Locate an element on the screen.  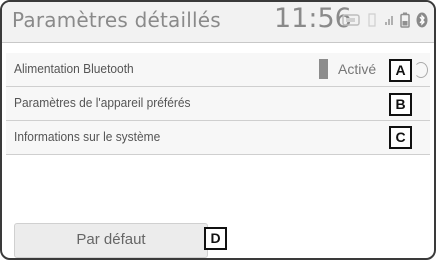
preferred-device-settings-row: Paramètres de l'appareil préférés is located at coordinates (218, 104).